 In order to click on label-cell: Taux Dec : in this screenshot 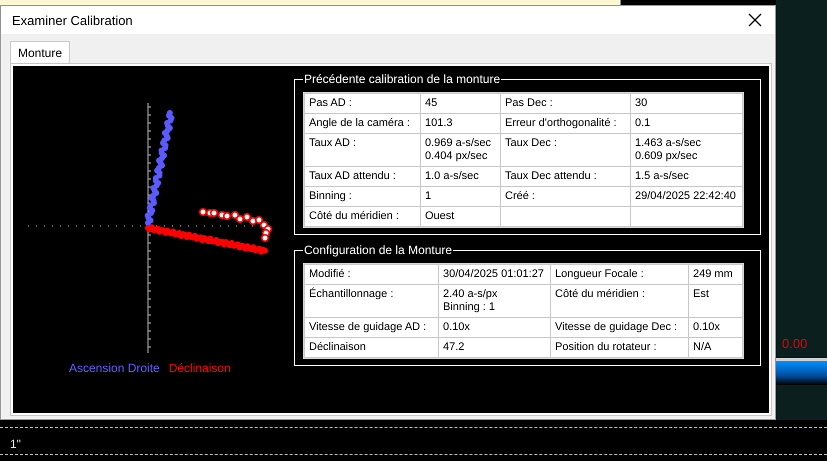, I will do `click(565, 150)`.